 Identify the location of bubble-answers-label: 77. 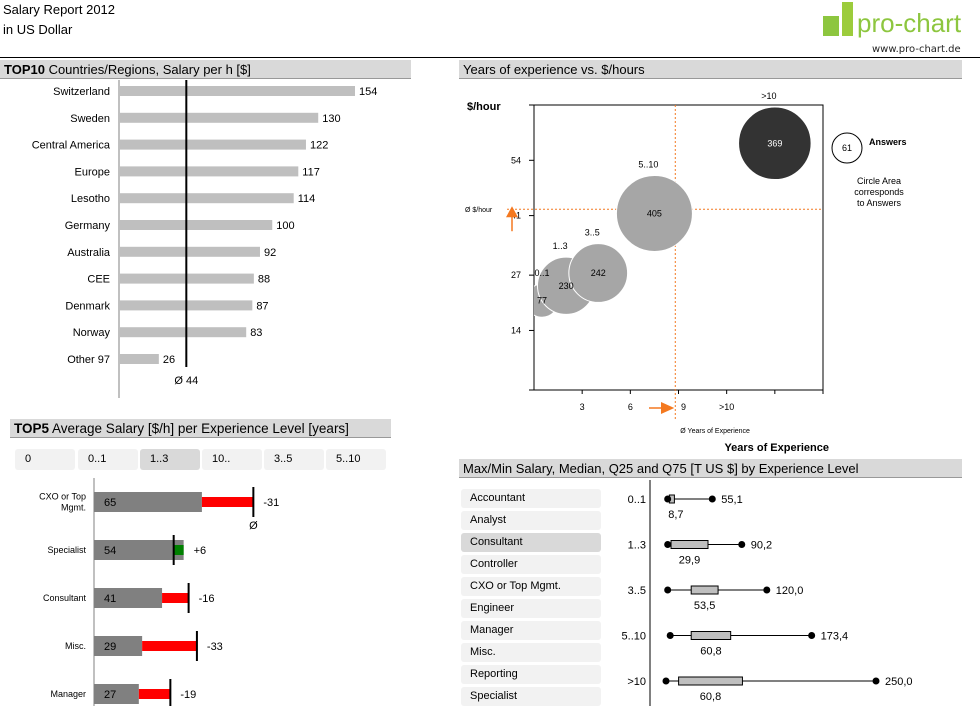
(542, 301).